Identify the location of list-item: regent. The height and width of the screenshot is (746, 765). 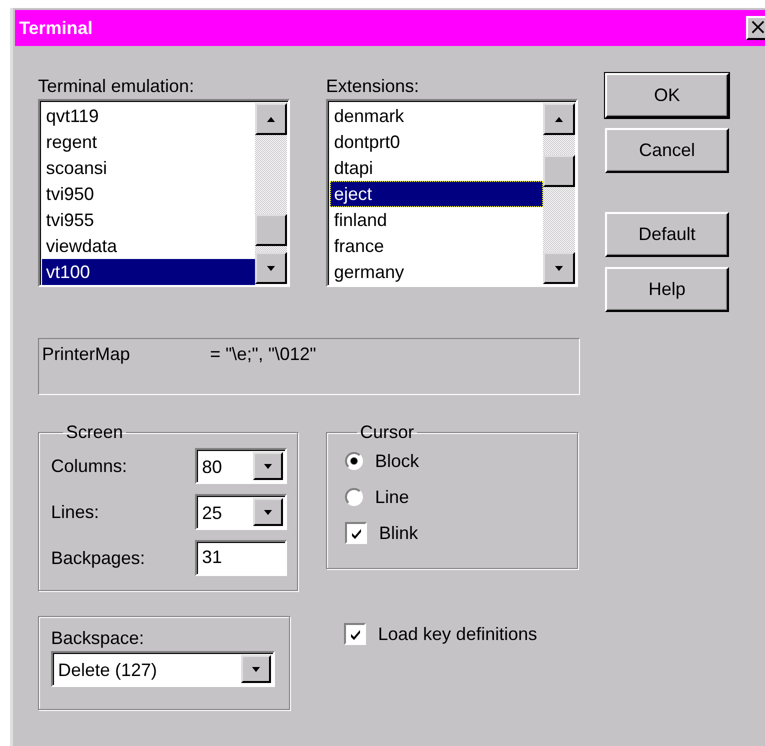
(148, 142).